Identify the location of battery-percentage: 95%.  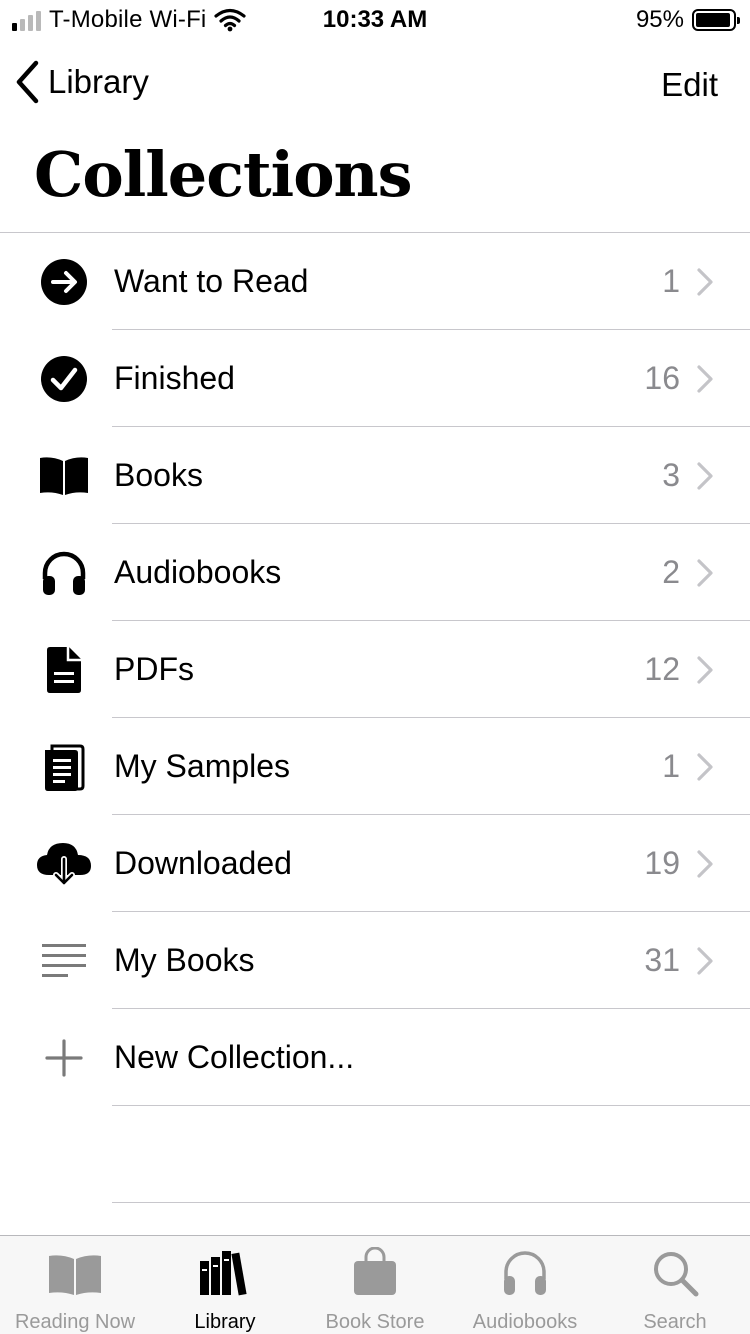
(659, 19).